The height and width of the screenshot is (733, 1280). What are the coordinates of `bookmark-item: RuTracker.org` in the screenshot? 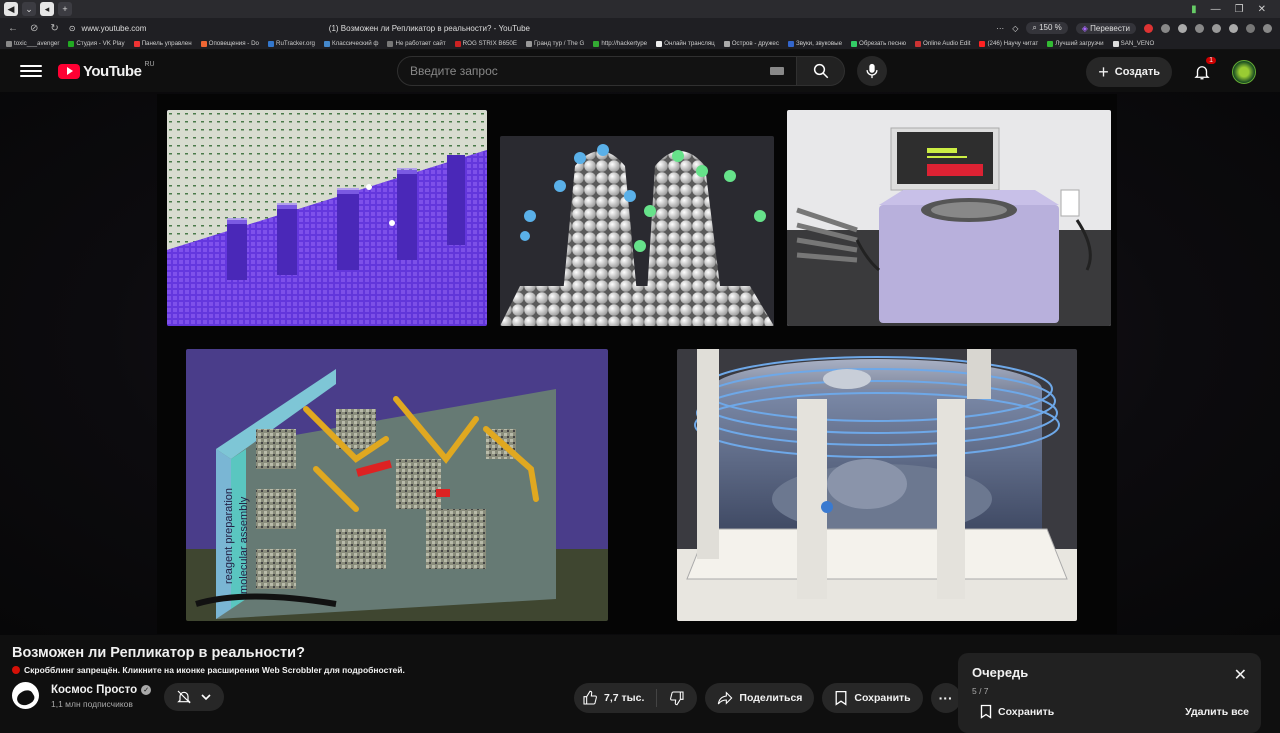 It's located at (291, 43).